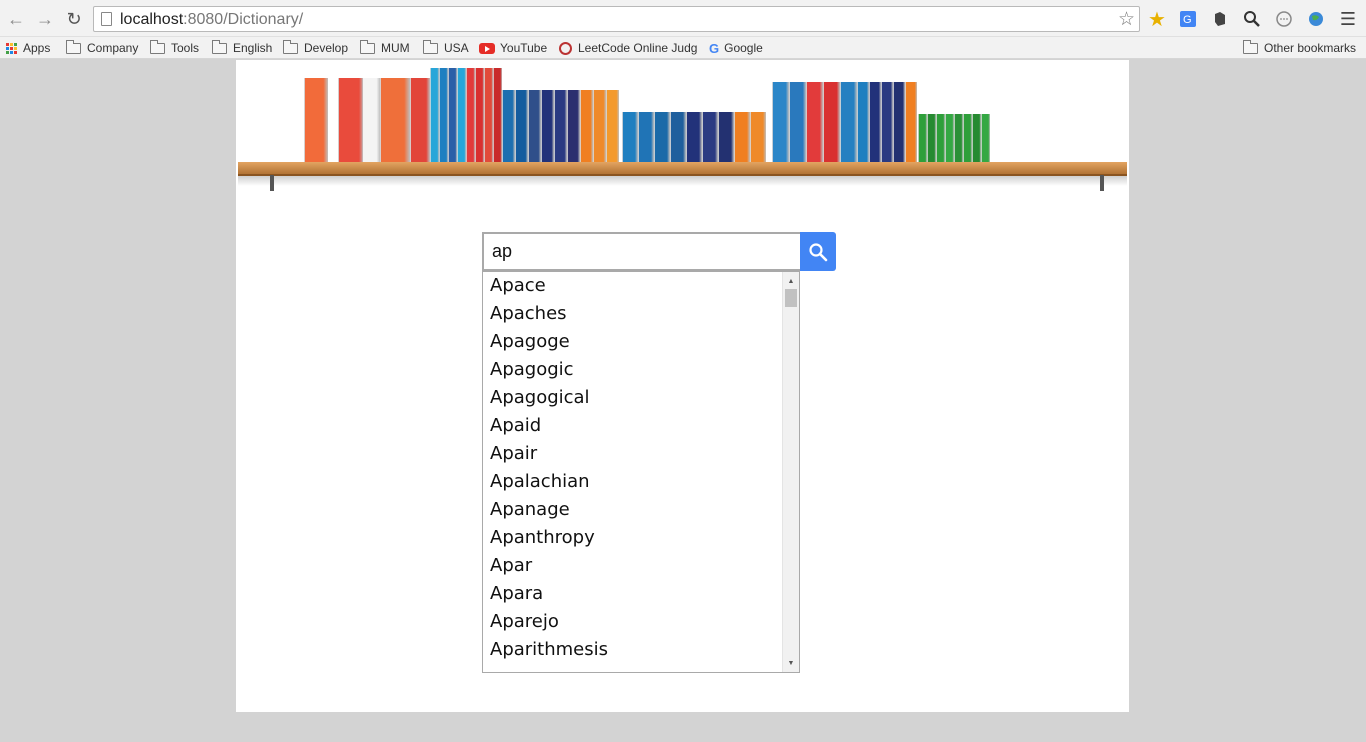 The width and height of the screenshot is (1366, 742). What do you see at coordinates (446, 48) in the screenshot?
I see `bookmark-usa: USA` at bounding box center [446, 48].